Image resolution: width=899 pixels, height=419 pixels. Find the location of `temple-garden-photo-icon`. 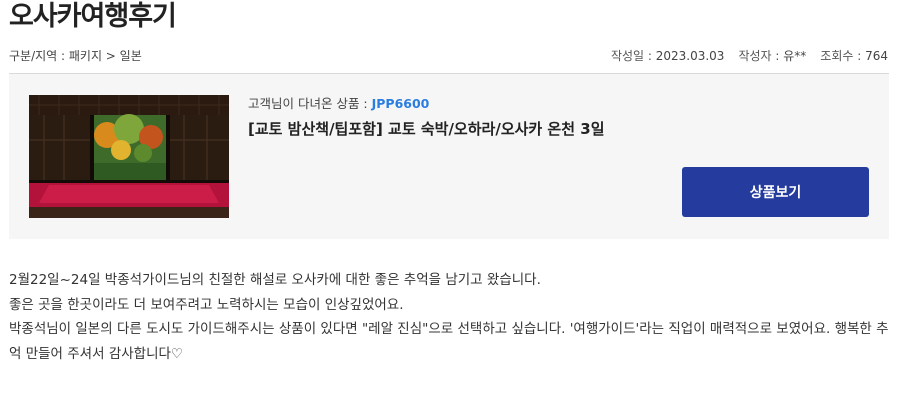

temple-garden-photo-icon is located at coordinates (129, 156).